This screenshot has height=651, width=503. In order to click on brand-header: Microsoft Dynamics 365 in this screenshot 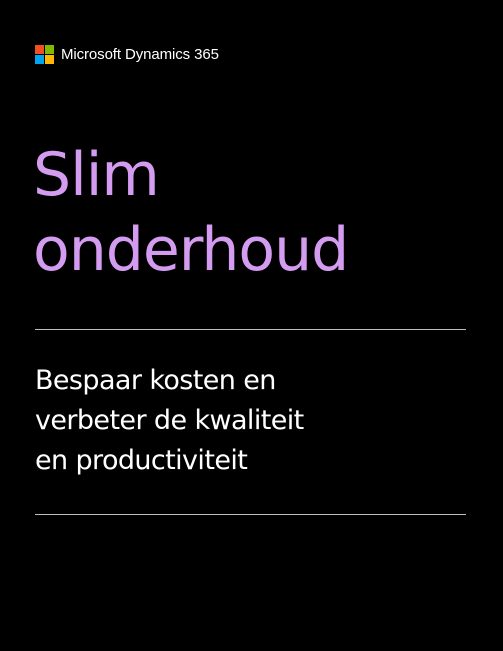, I will do `click(127, 54)`.